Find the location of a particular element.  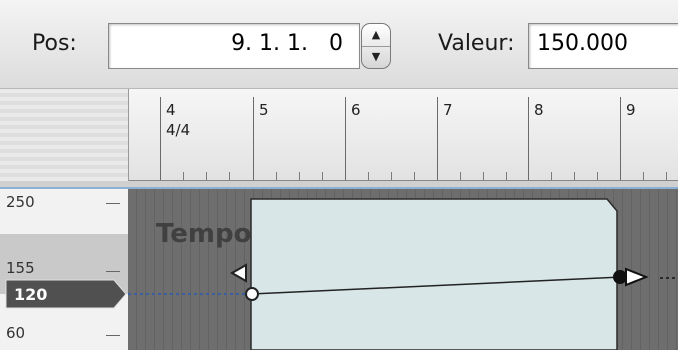

bar-number: 8 is located at coordinates (539, 110).